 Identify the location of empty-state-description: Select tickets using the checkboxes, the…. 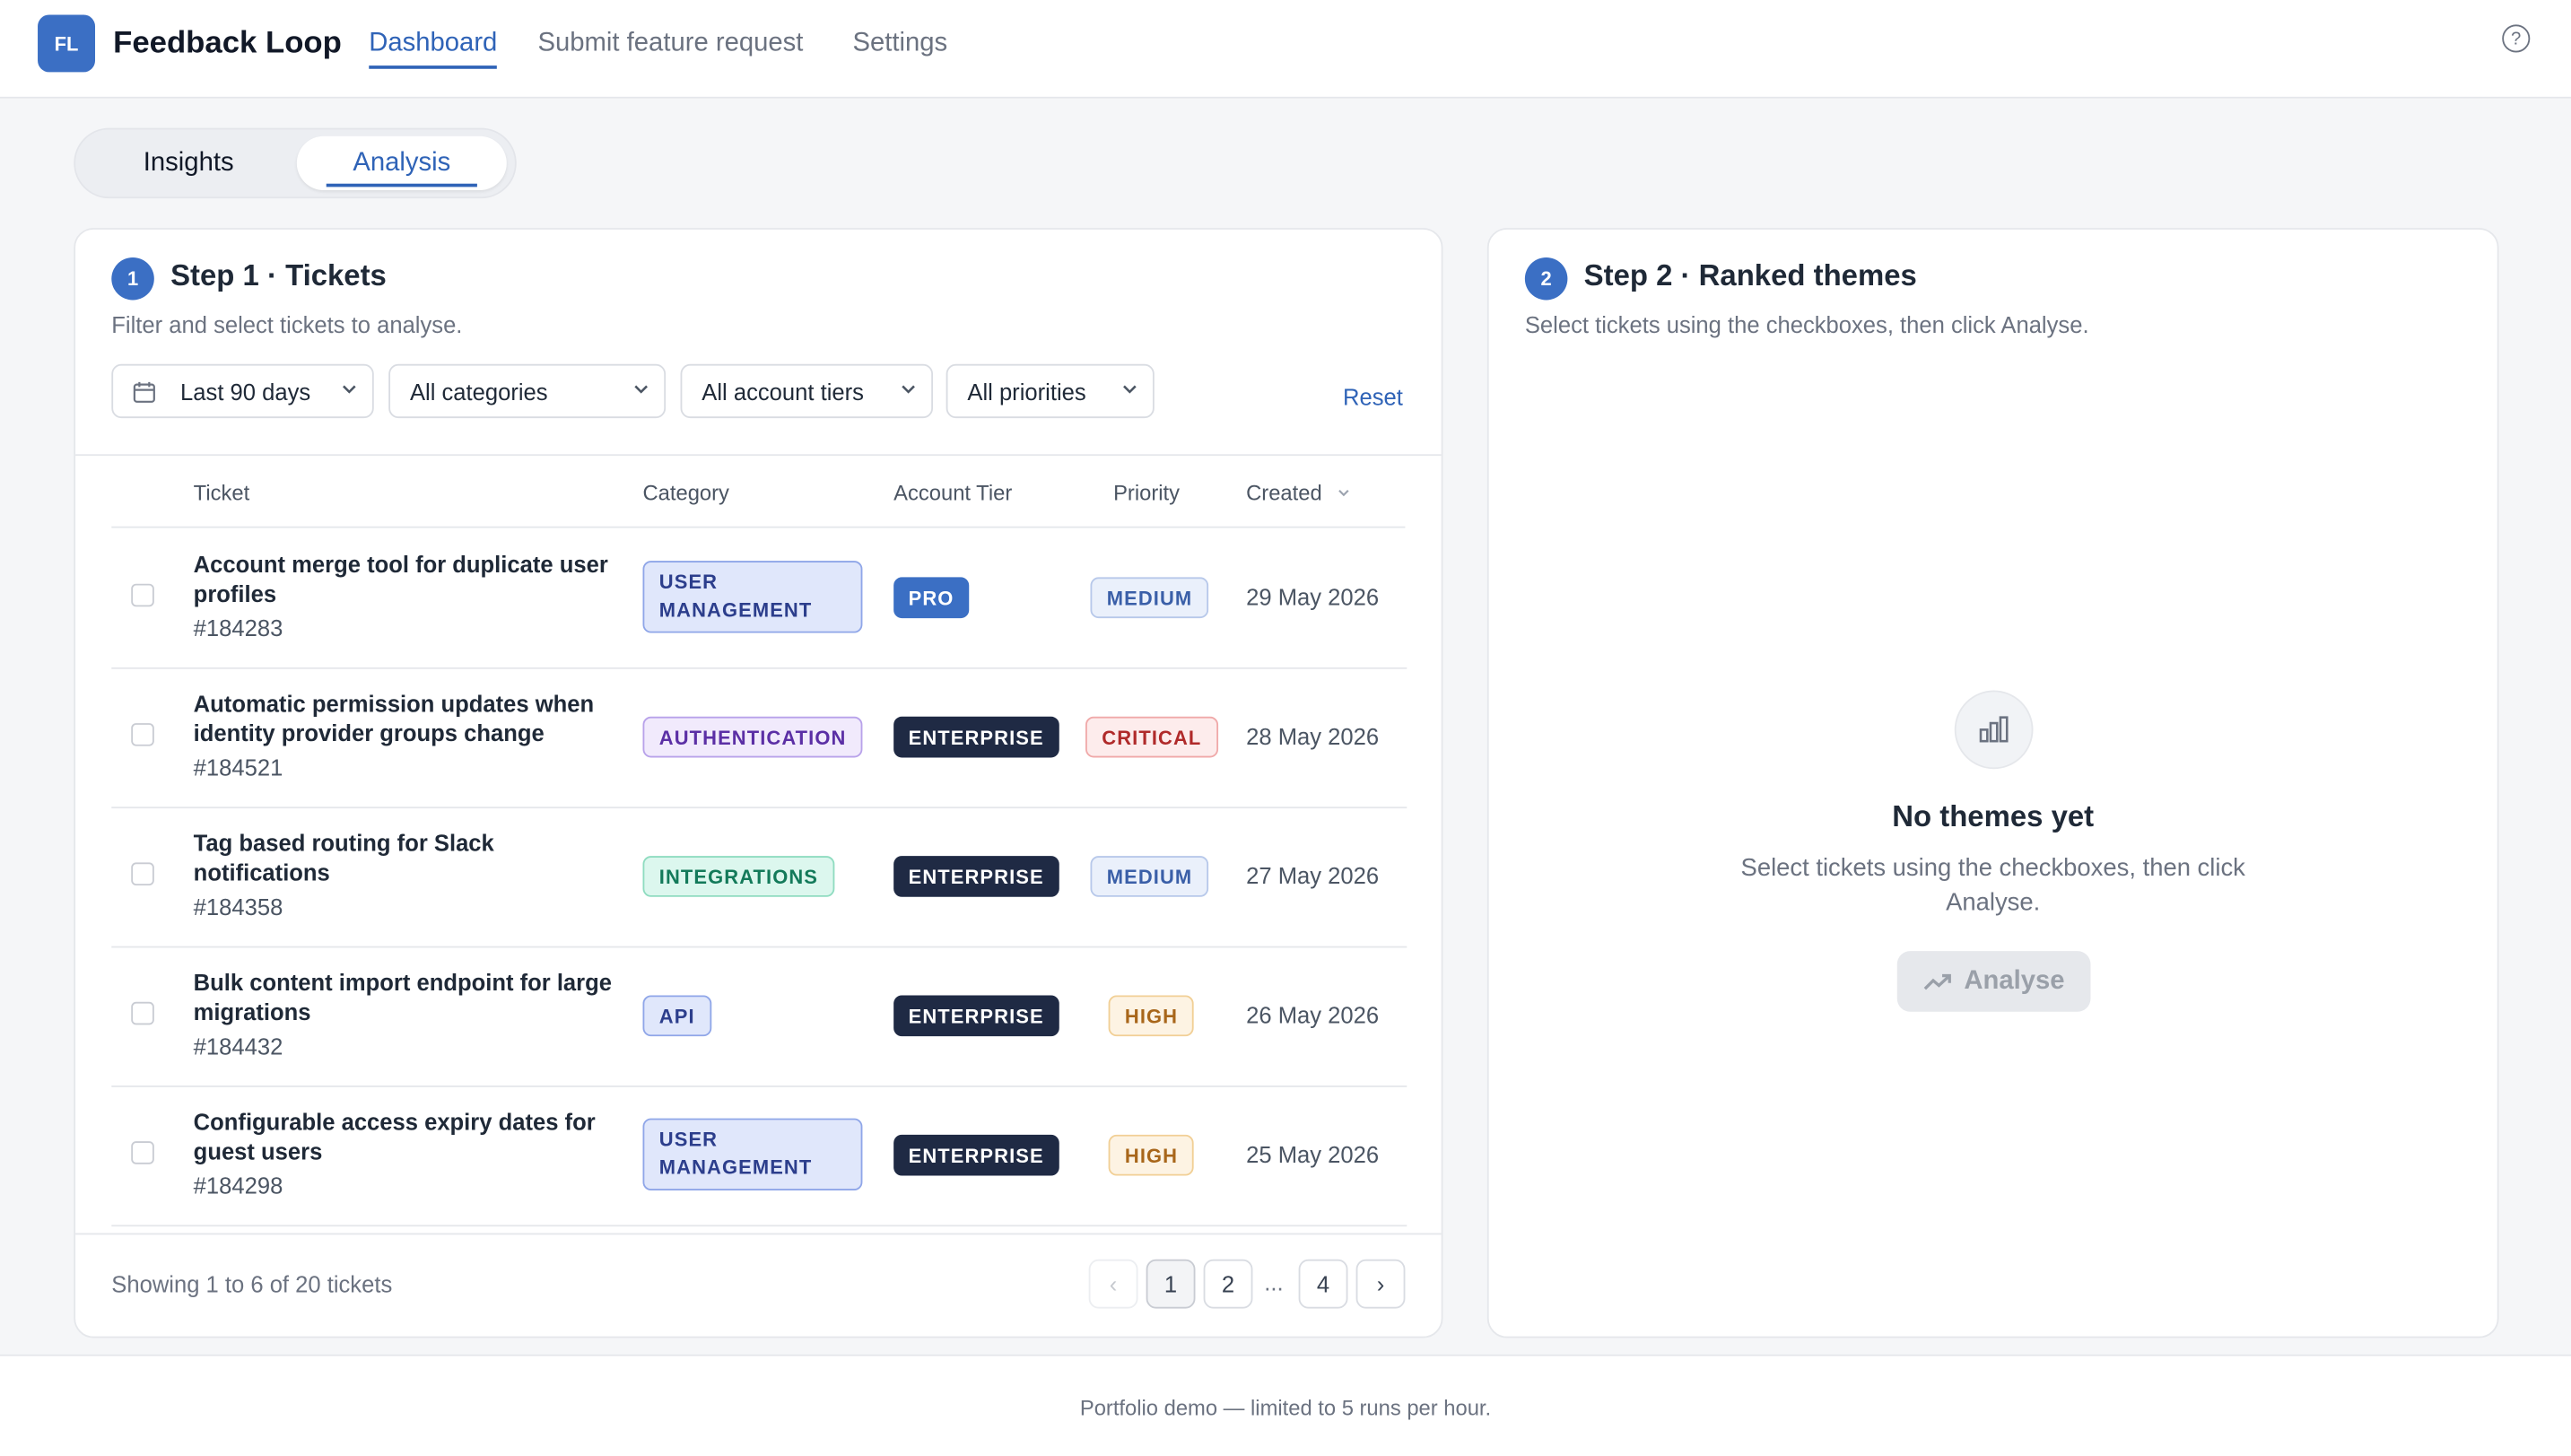
(1993, 885).